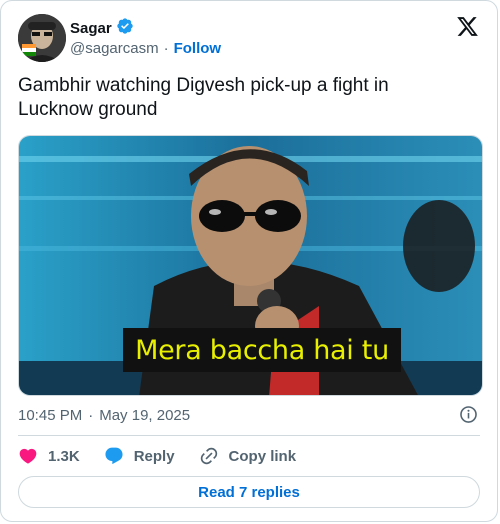 The image size is (500, 524). What do you see at coordinates (144, 415) in the screenshot?
I see `tweet-date: May 19, 2025` at bounding box center [144, 415].